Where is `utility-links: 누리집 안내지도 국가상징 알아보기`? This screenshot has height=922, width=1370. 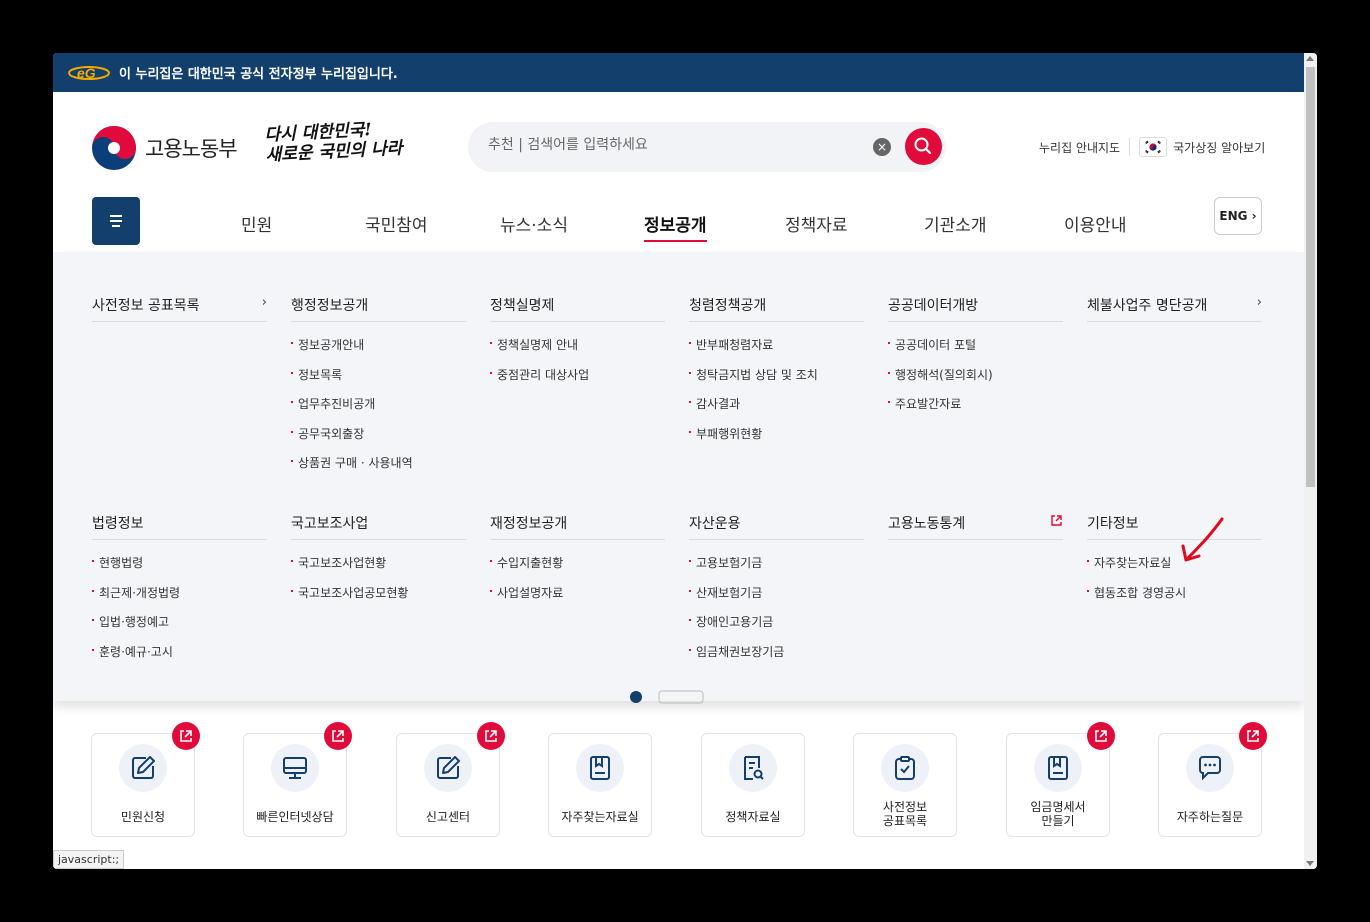 utility-links: 누리집 안내지도 국가상징 알아보기 is located at coordinates (1152, 147).